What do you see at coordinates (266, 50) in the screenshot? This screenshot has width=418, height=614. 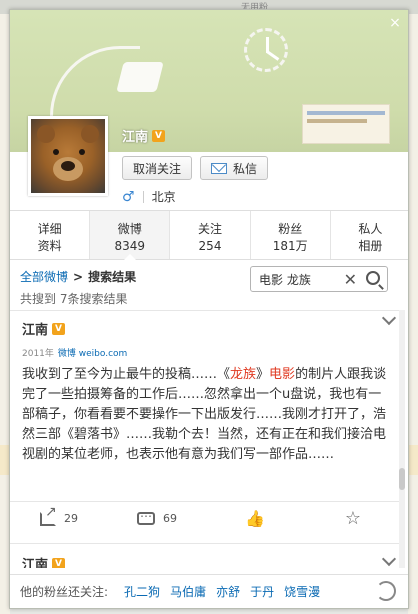 I see `clock-illustration` at bounding box center [266, 50].